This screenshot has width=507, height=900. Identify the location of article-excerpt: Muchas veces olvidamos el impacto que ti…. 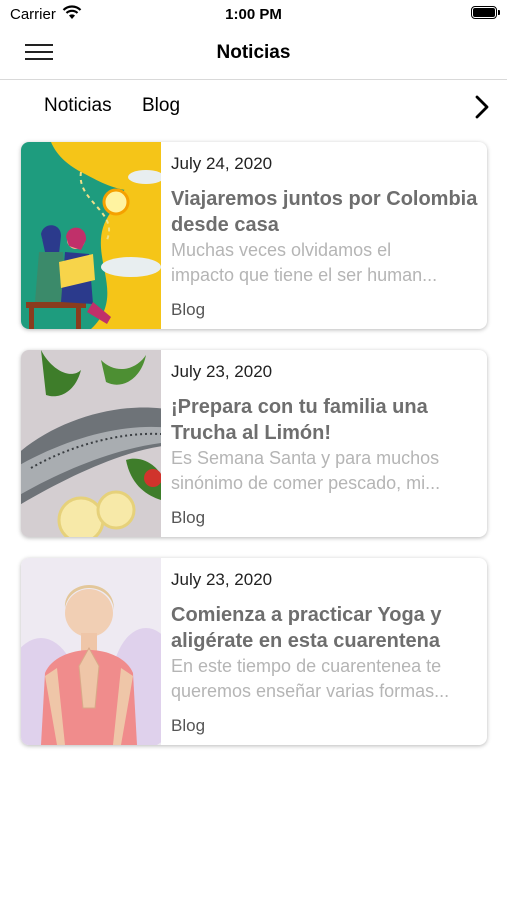
(326, 263).